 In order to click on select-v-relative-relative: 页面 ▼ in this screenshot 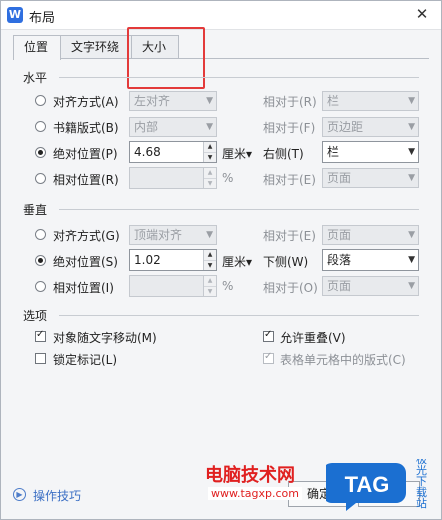, I will do `click(370, 286)`.